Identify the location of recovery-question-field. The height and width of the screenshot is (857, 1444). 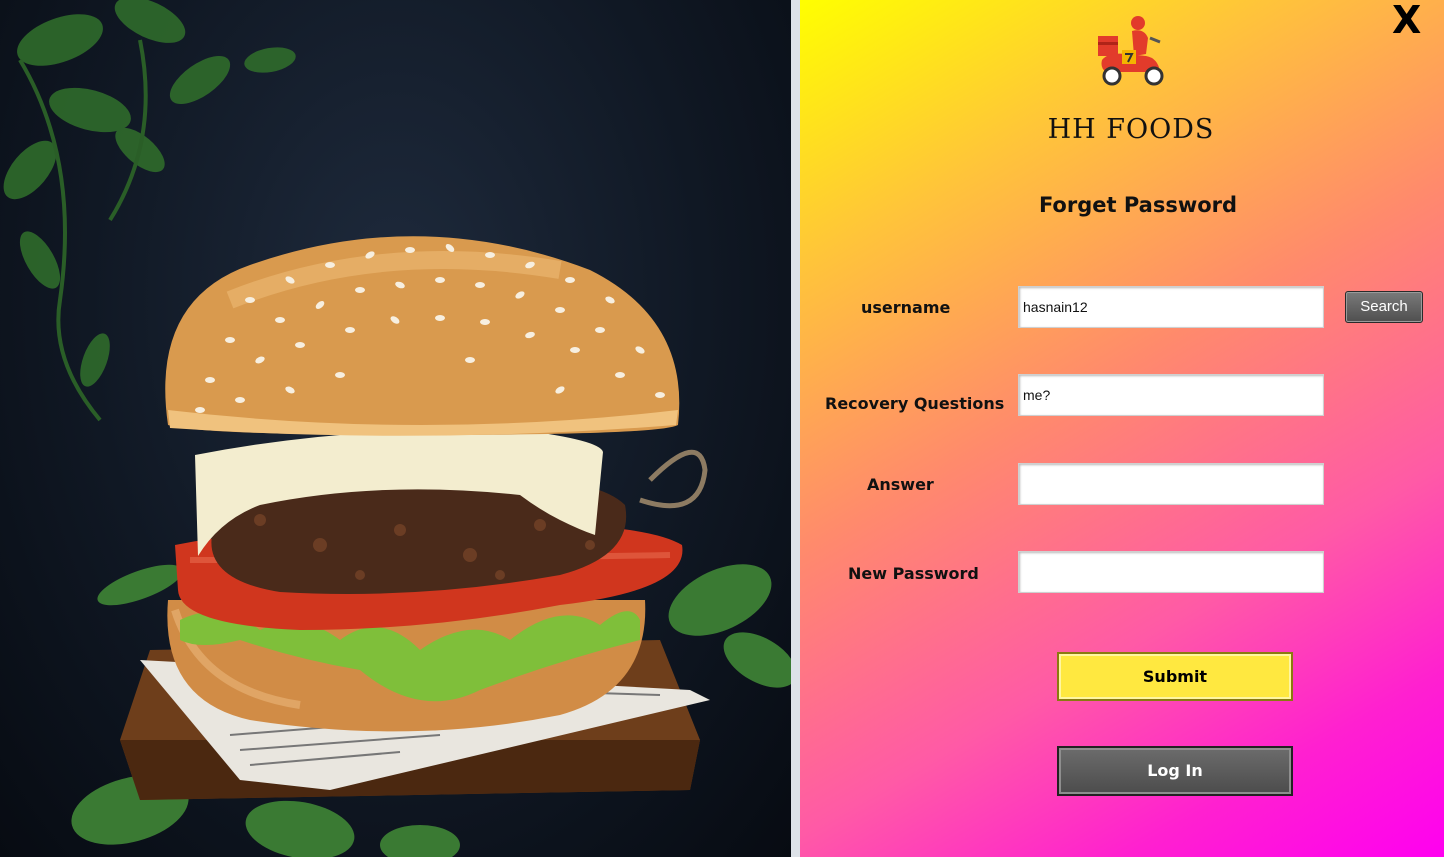
(1171, 395).